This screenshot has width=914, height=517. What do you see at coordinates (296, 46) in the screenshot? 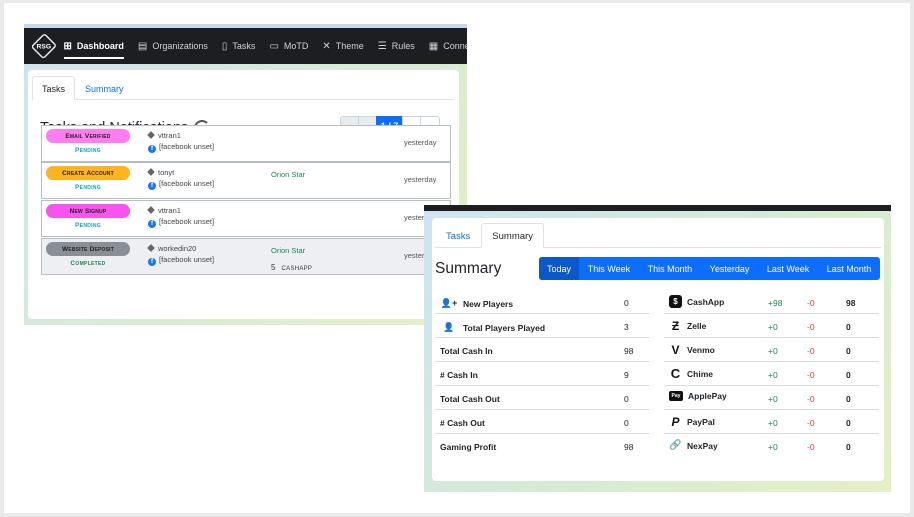
I see `nav-item-label: MoTD` at bounding box center [296, 46].